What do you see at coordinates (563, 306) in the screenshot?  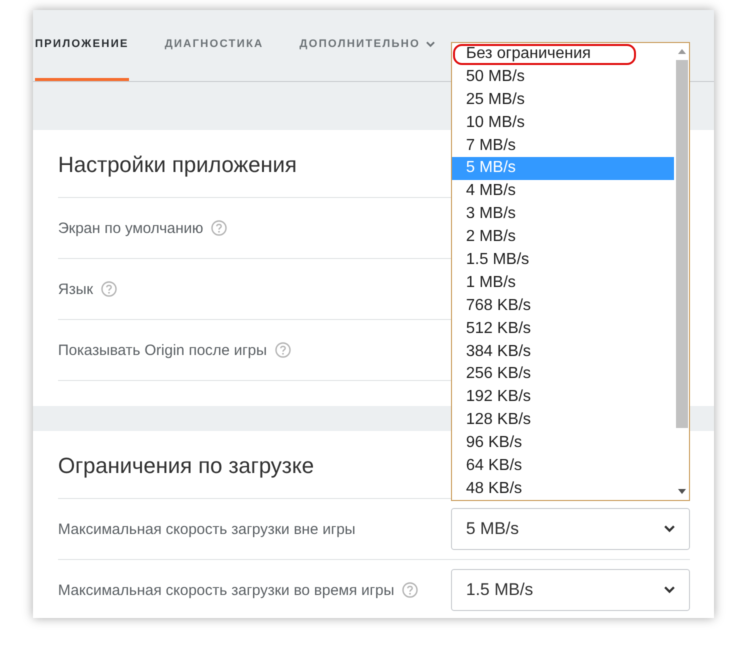 I see `dropdown-option: 768 KB/s` at bounding box center [563, 306].